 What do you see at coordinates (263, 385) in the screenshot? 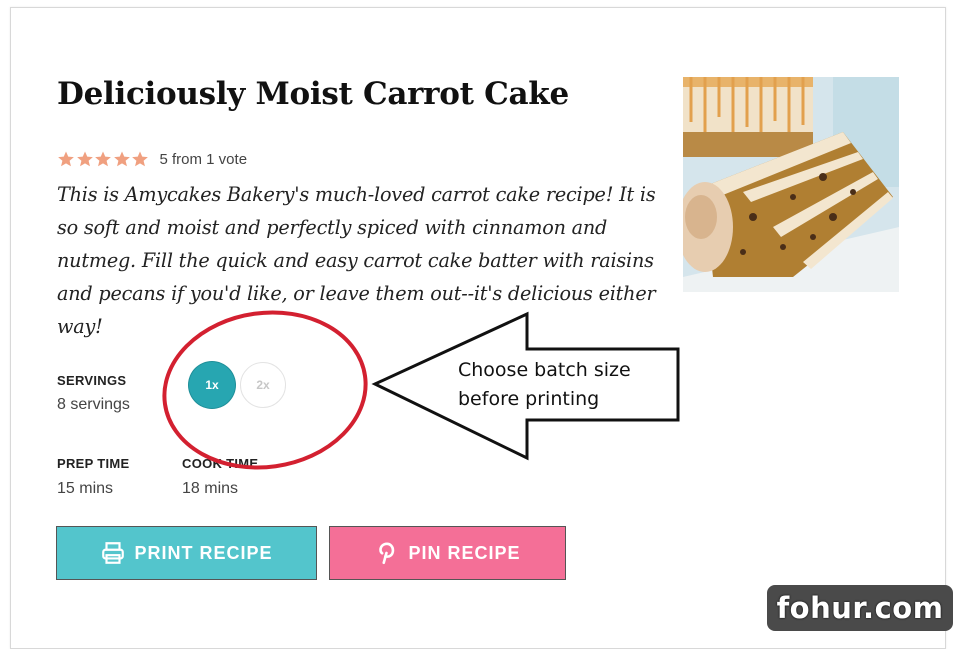
I see `batch-2x-button: 2x` at bounding box center [263, 385].